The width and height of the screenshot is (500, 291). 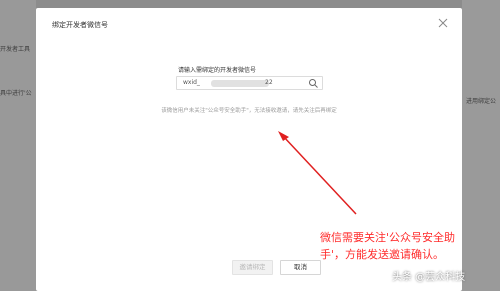 What do you see at coordinates (317, 173) in the screenshot?
I see `annotation-arrow` at bounding box center [317, 173].